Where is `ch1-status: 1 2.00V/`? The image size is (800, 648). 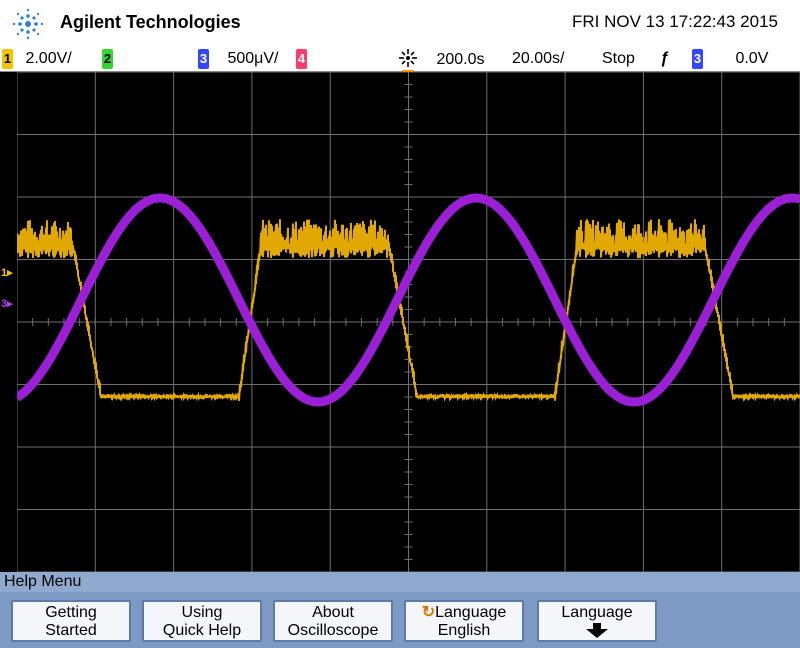 ch1-status: 1 2.00V/ is located at coordinates (37, 59).